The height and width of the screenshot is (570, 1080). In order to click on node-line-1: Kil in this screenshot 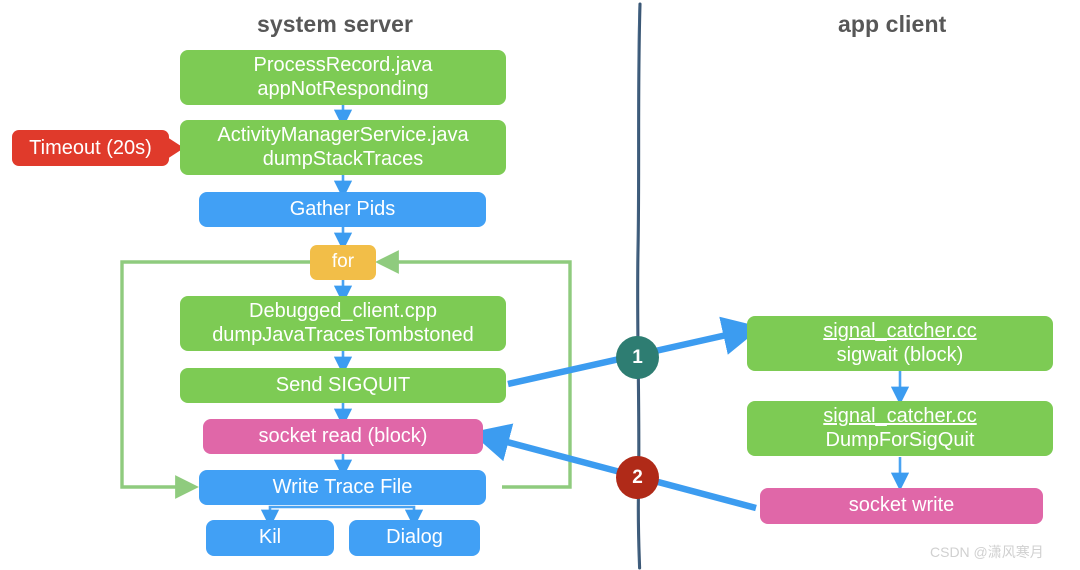, I will do `click(270, 537)`.